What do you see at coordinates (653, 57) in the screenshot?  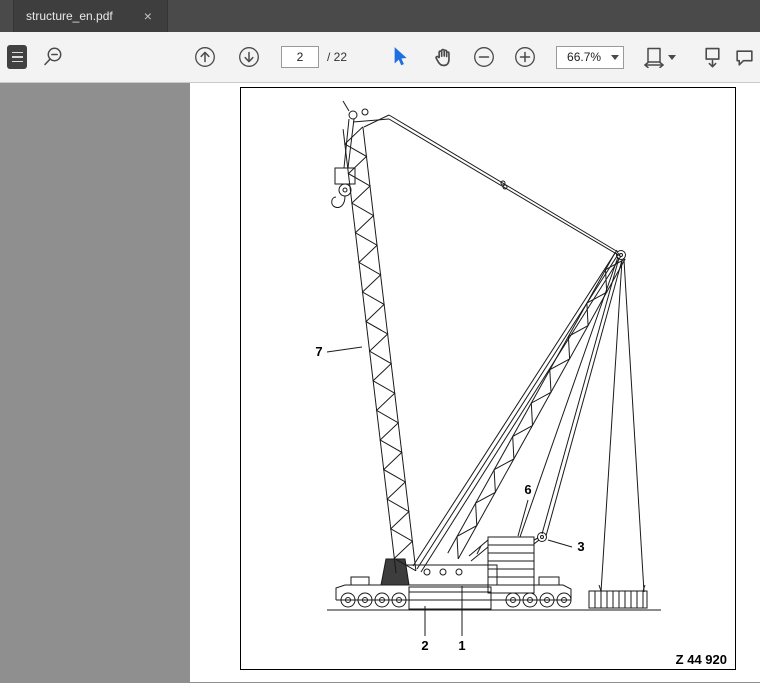 I see `fit-width-icon` at bounding box center [653, 57].